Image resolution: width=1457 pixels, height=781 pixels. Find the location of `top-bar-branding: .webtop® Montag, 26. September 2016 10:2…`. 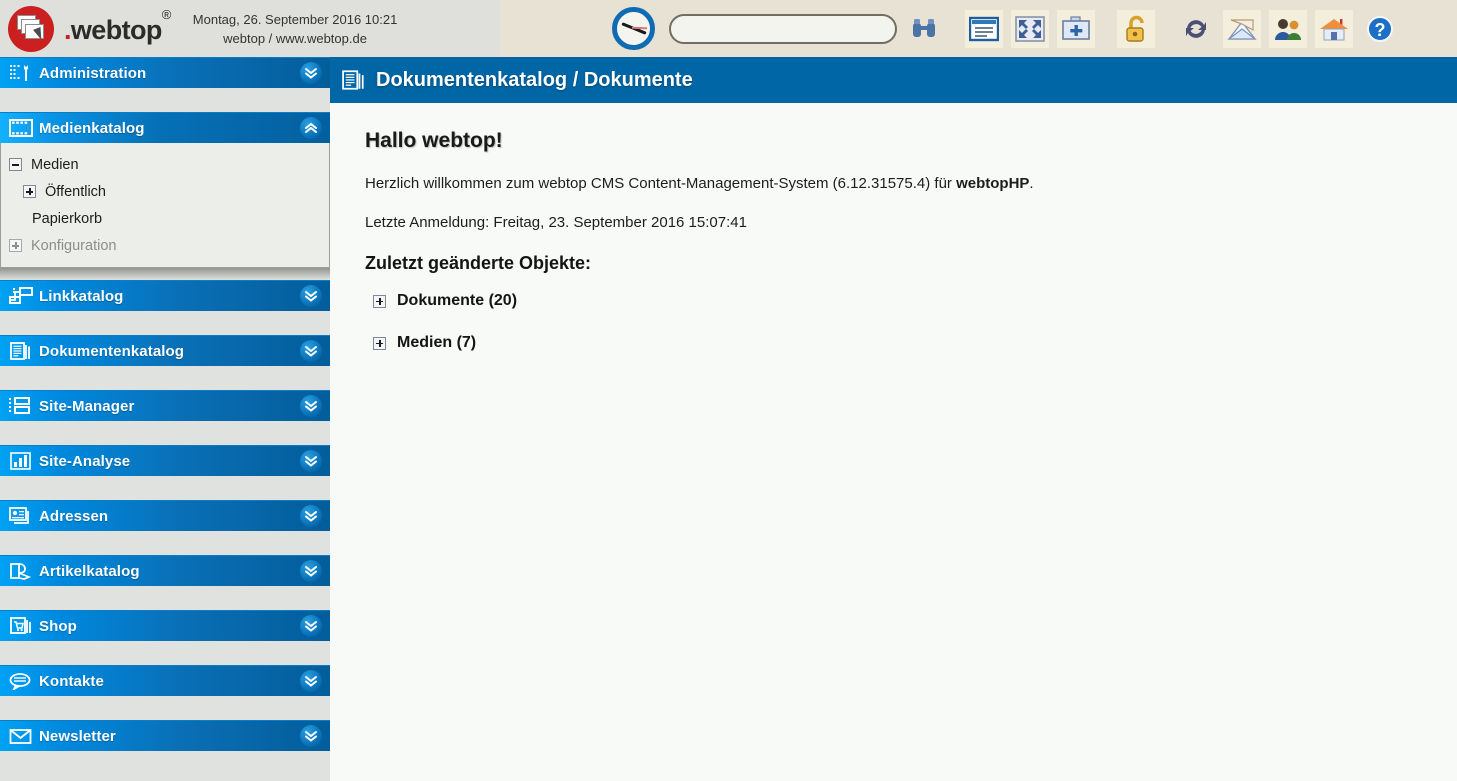

top-bar-branding: .webtop® Montag, 26. September 2016 10:2… is located at coordinates (250, 28).